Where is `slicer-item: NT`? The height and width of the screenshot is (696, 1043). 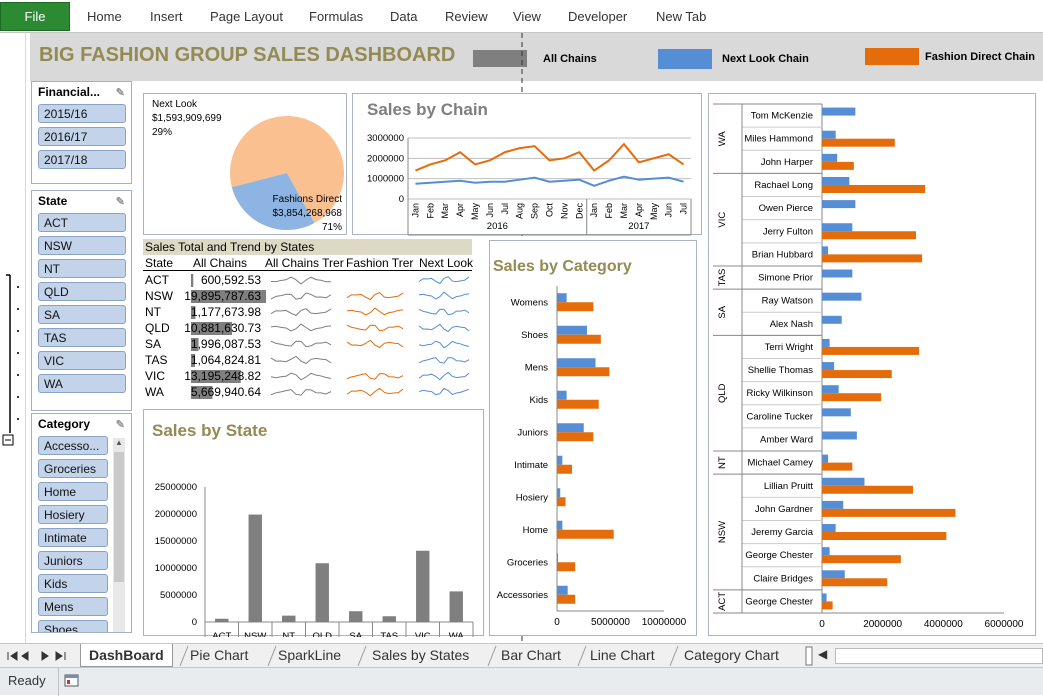
slicer-item: NT is located at coordinates (82, 268).